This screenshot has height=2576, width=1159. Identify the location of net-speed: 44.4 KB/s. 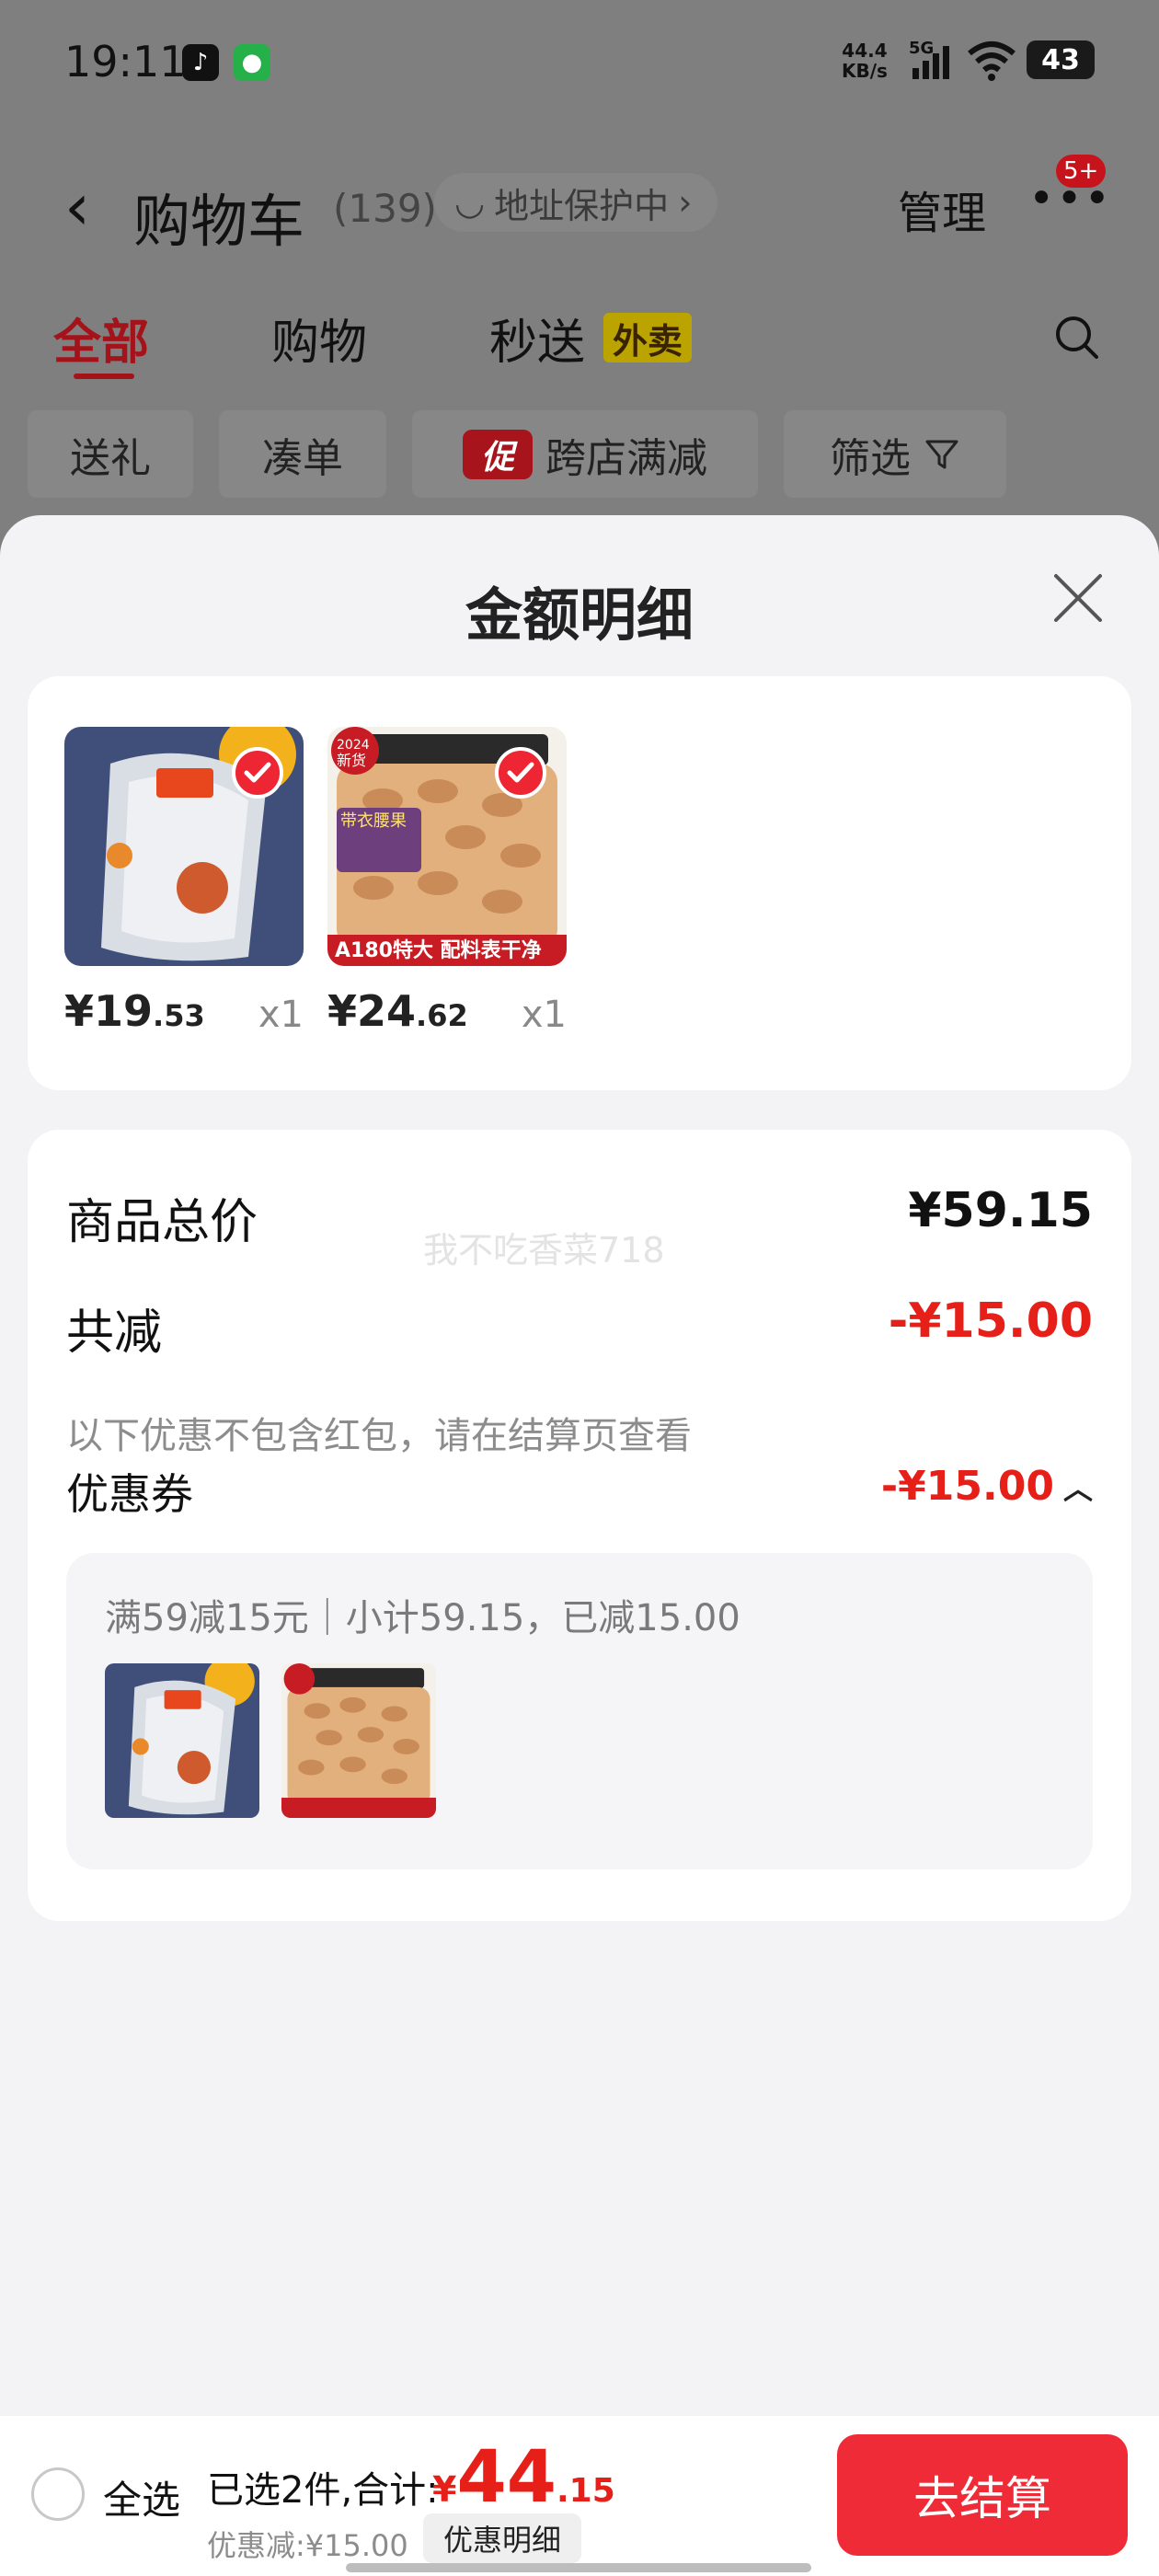
(865, 60).